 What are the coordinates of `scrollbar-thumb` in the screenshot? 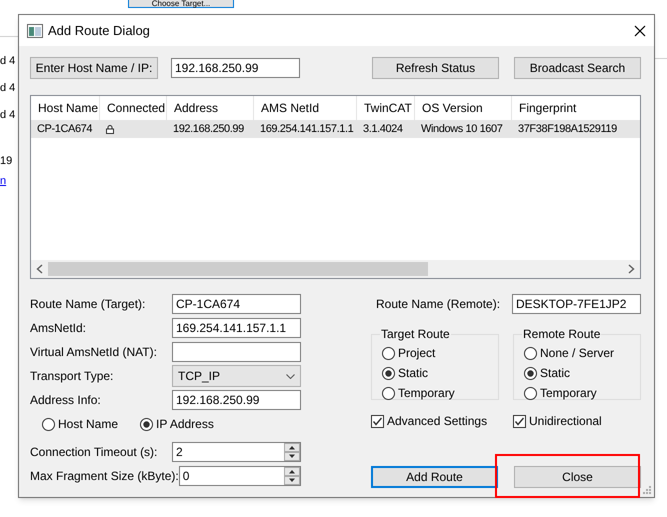 It's located at (238, 269).